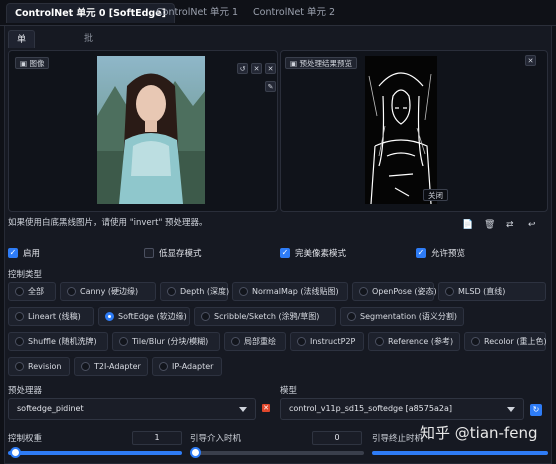 The width and height of the screenshot is (556, 464). I want to click on run-preprocessor-icon: ✕, so click(266, 408).